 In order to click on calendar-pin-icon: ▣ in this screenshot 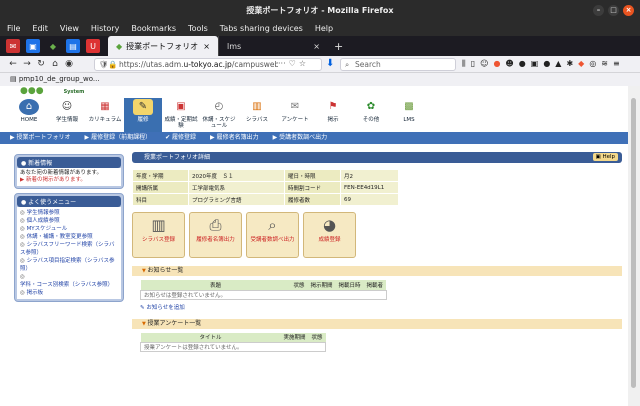, I will do `click(33, 46)`.